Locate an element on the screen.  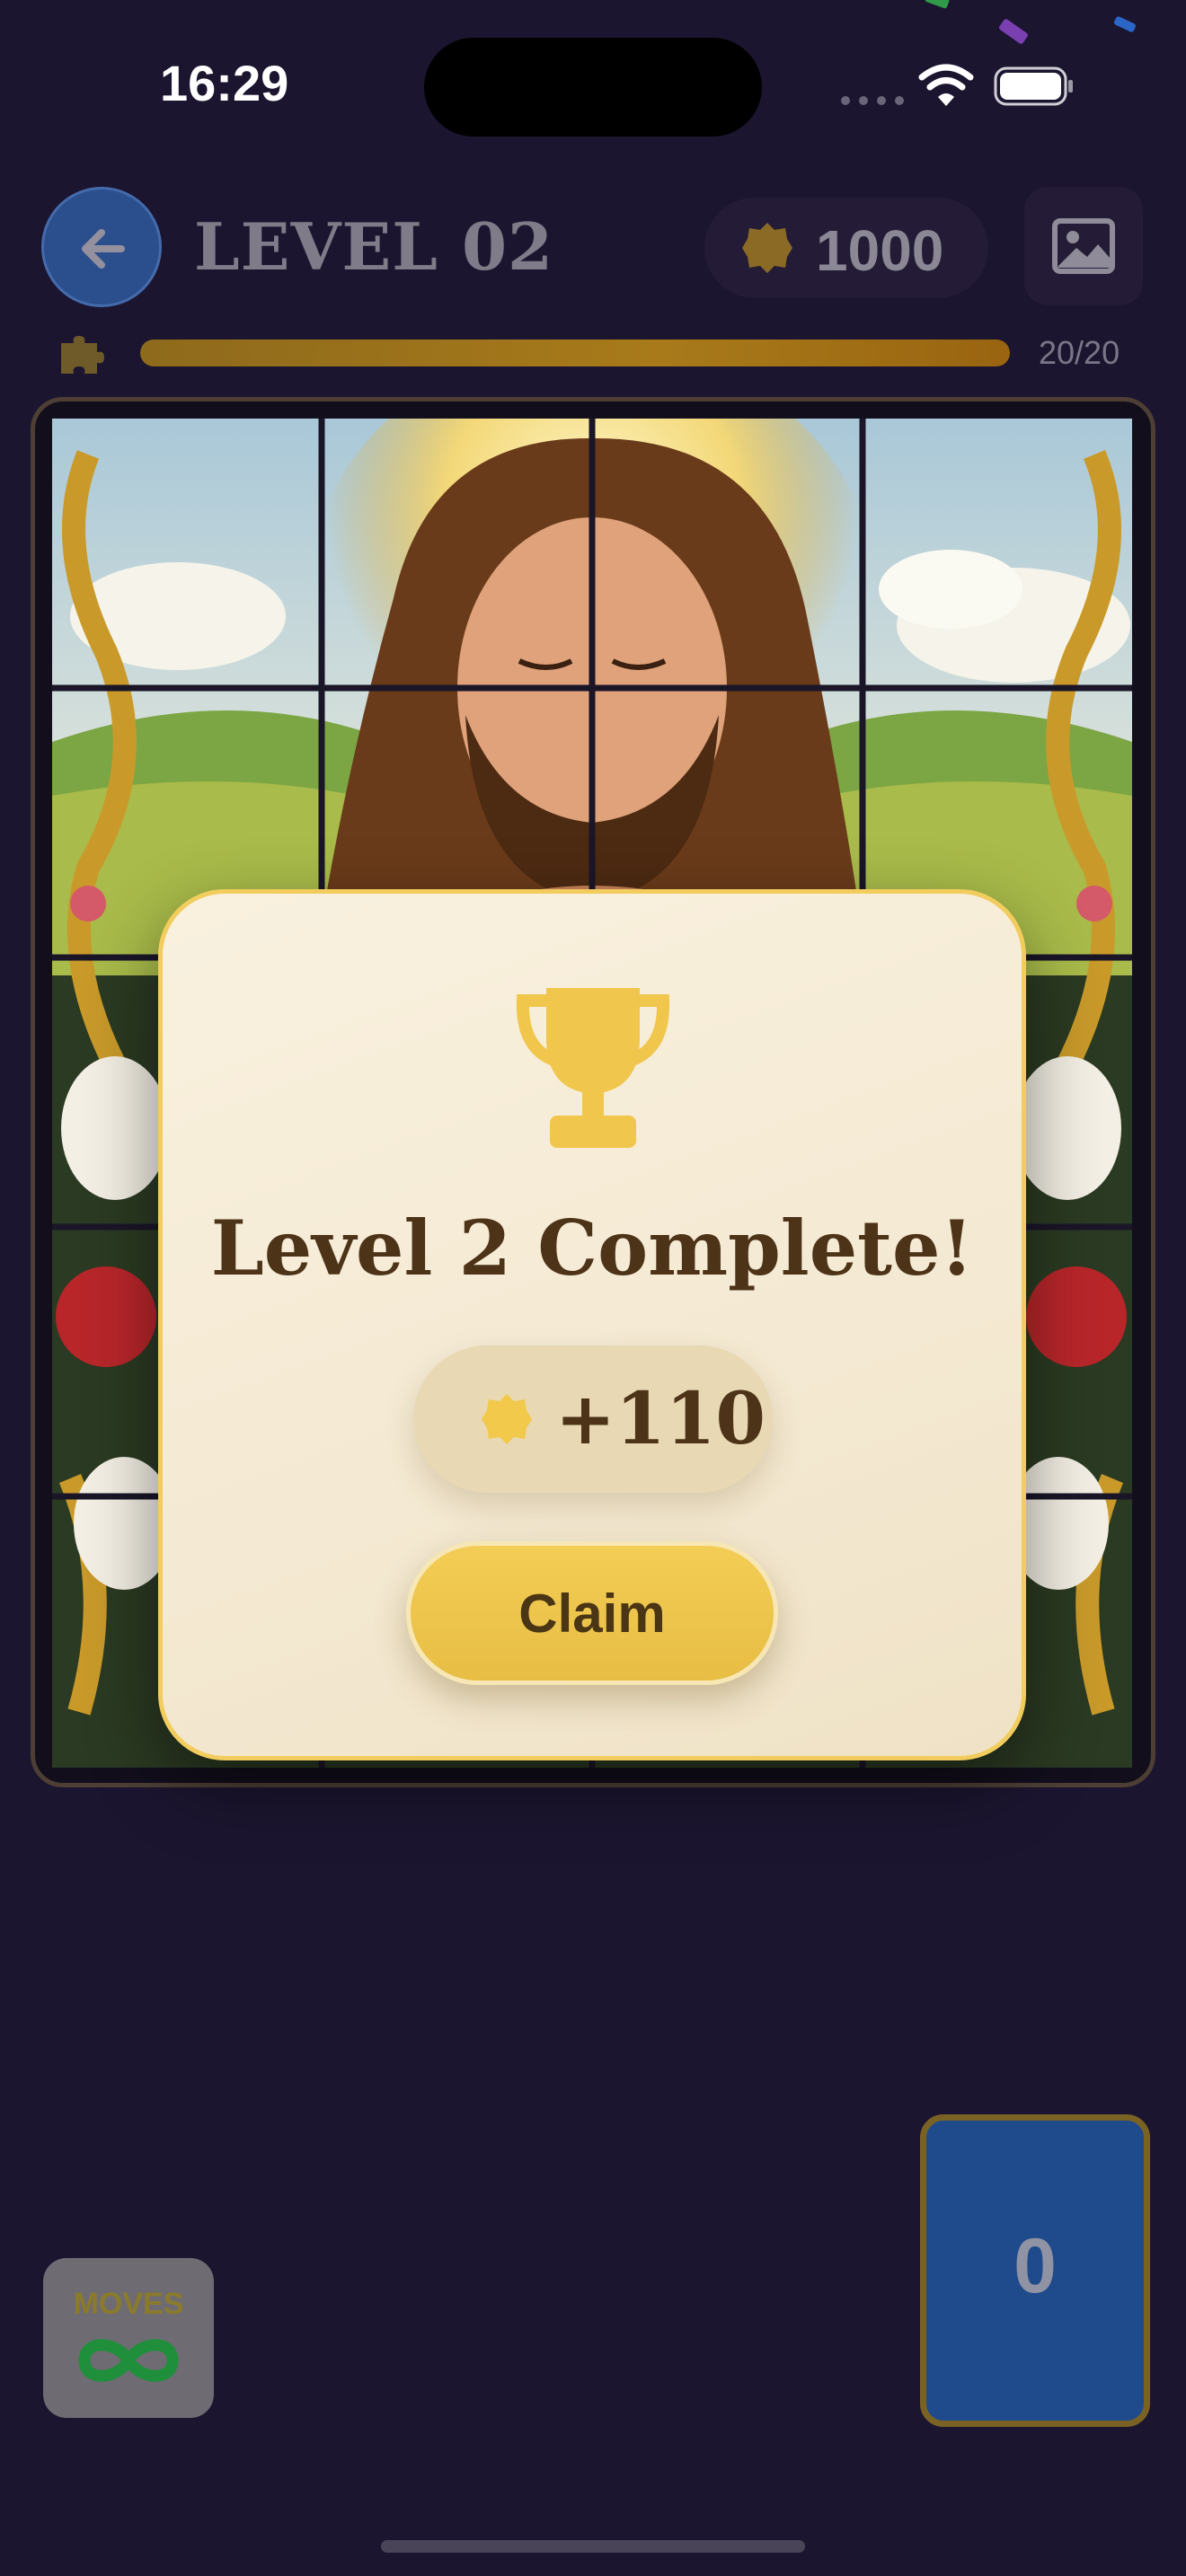
image-icon is located at coordinates (1083, 246).